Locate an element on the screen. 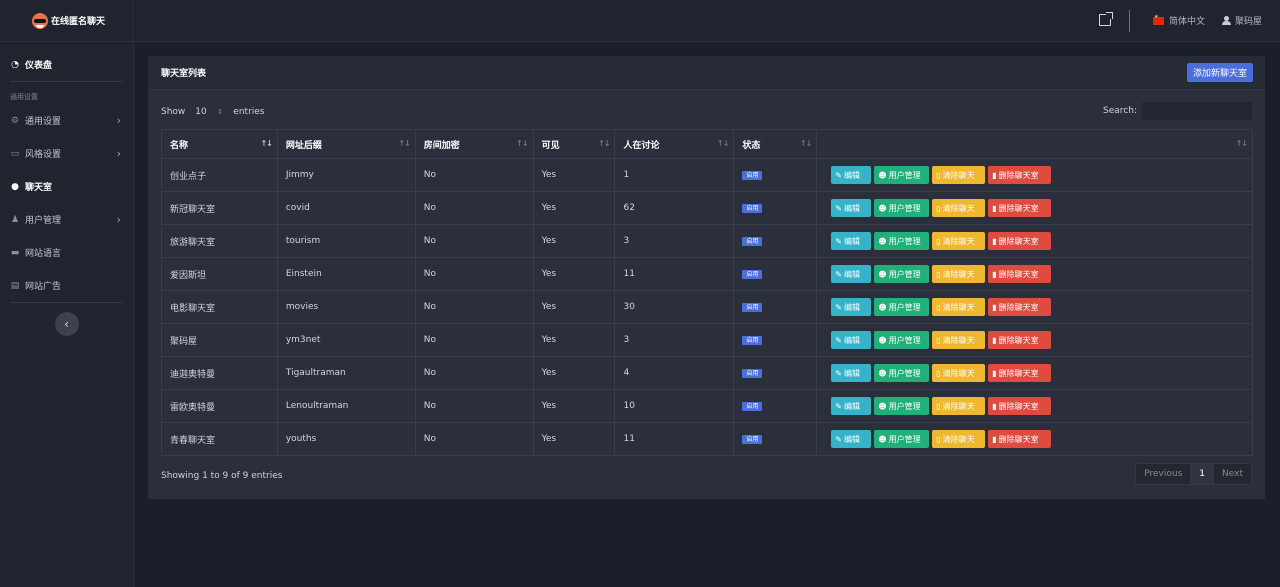 The height and width of the screenshot is (587, 1280). sidebar-item-style-settings: ▭ 风格设置 › is located at coordinates (66, 153).